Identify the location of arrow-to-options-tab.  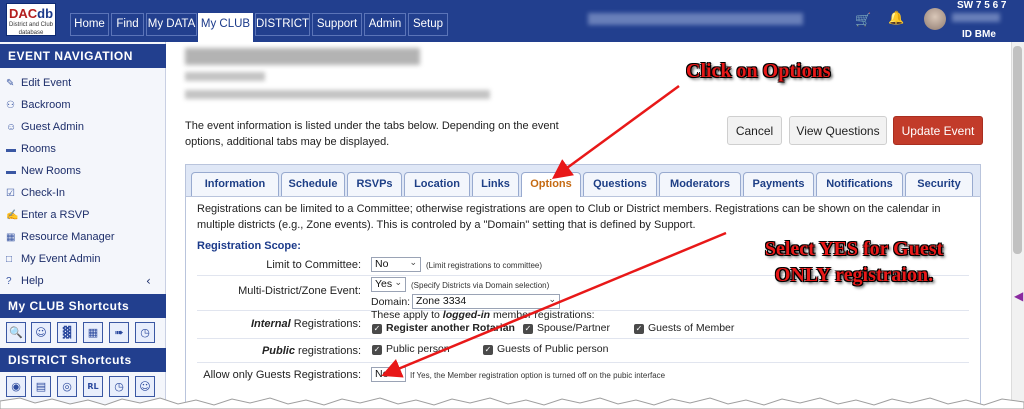
(615, 131).